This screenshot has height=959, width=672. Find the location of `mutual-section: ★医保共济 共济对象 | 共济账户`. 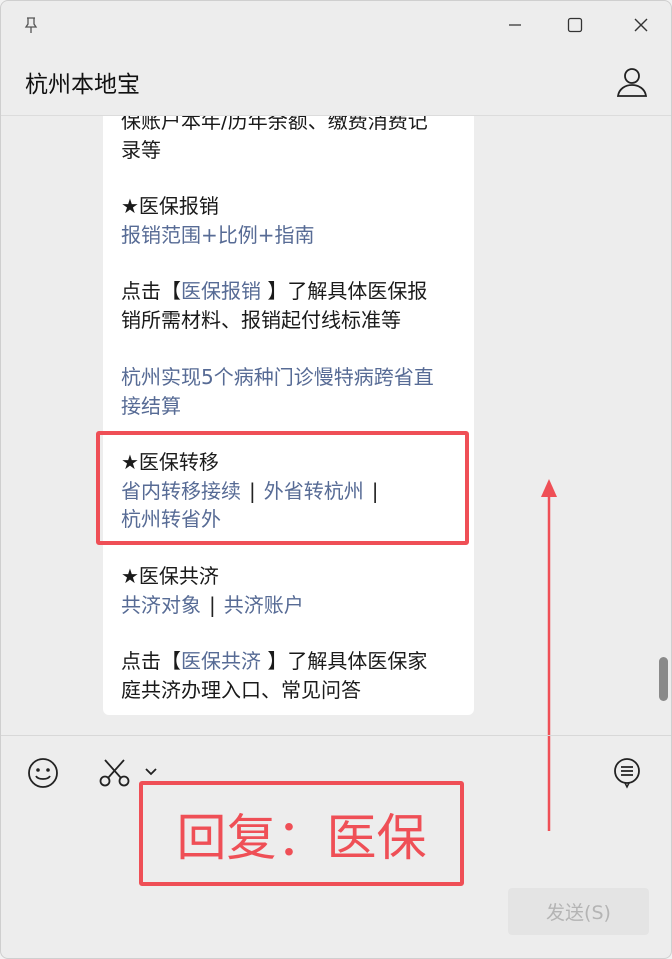

mutual-section: ★医保共济 共济对象 | 共济账户 is located at coordinates (288, 590).